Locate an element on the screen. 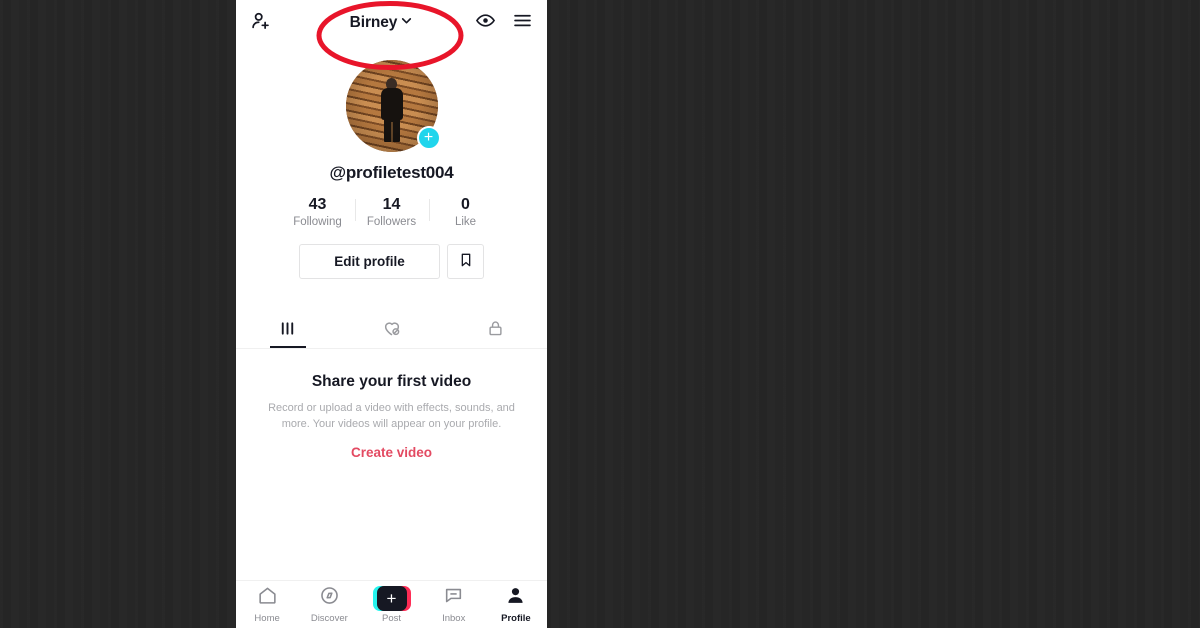 Image resolution: width=1200 pixels, height=628 pixels. profile-handle: @profiletest004 is located at coordinates (391, 172).